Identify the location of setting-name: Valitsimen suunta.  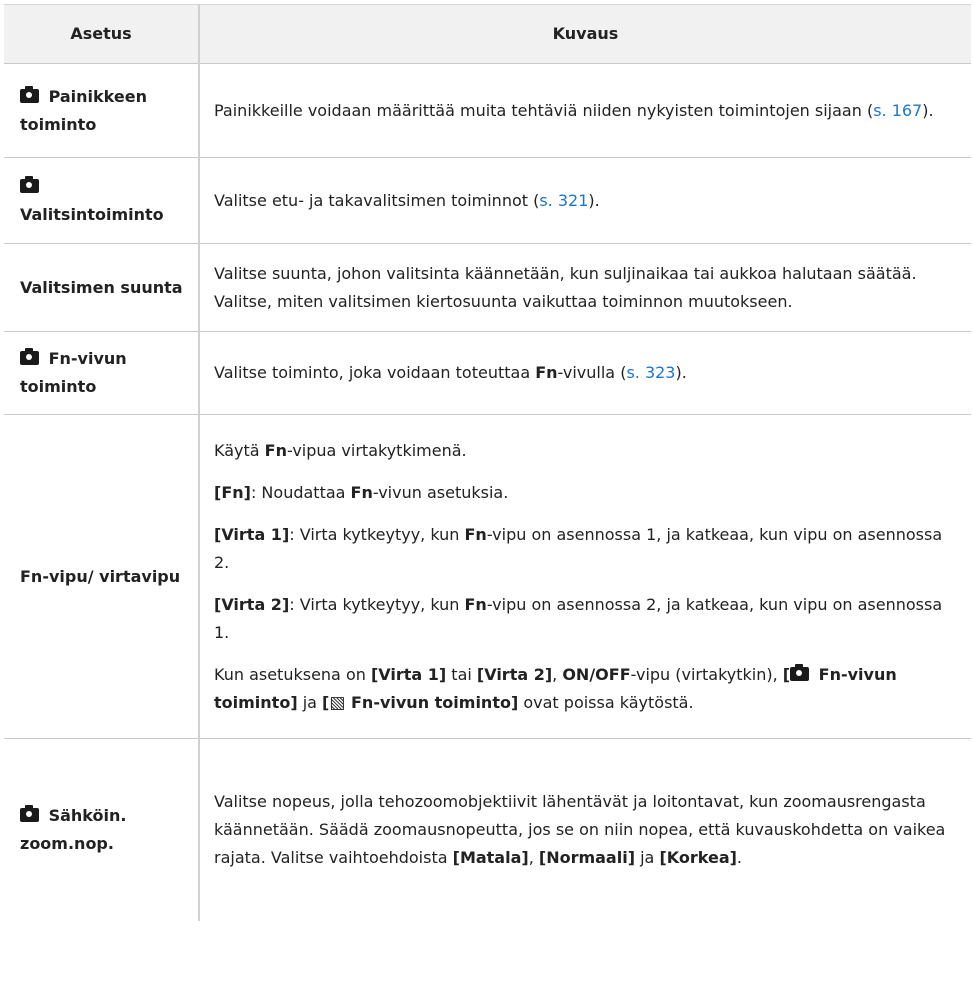
(101, 287).